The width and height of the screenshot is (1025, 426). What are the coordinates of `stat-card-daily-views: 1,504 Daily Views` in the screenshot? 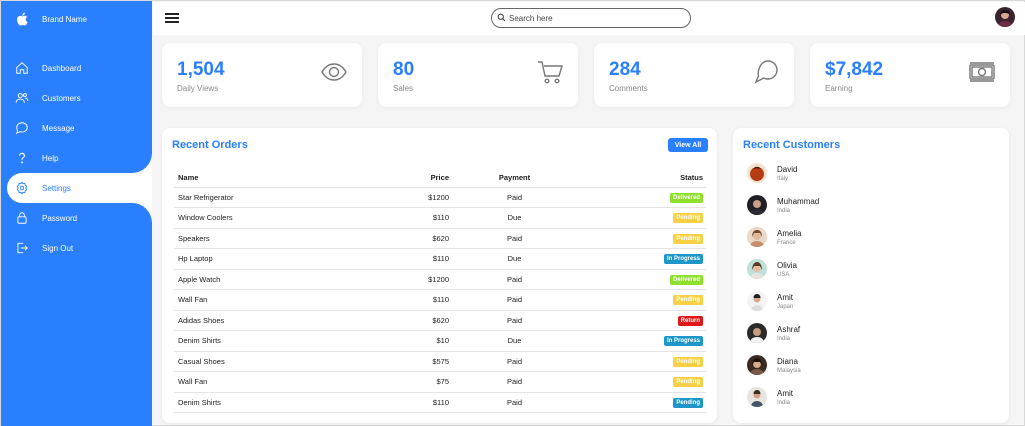 It's located at (262, 75).